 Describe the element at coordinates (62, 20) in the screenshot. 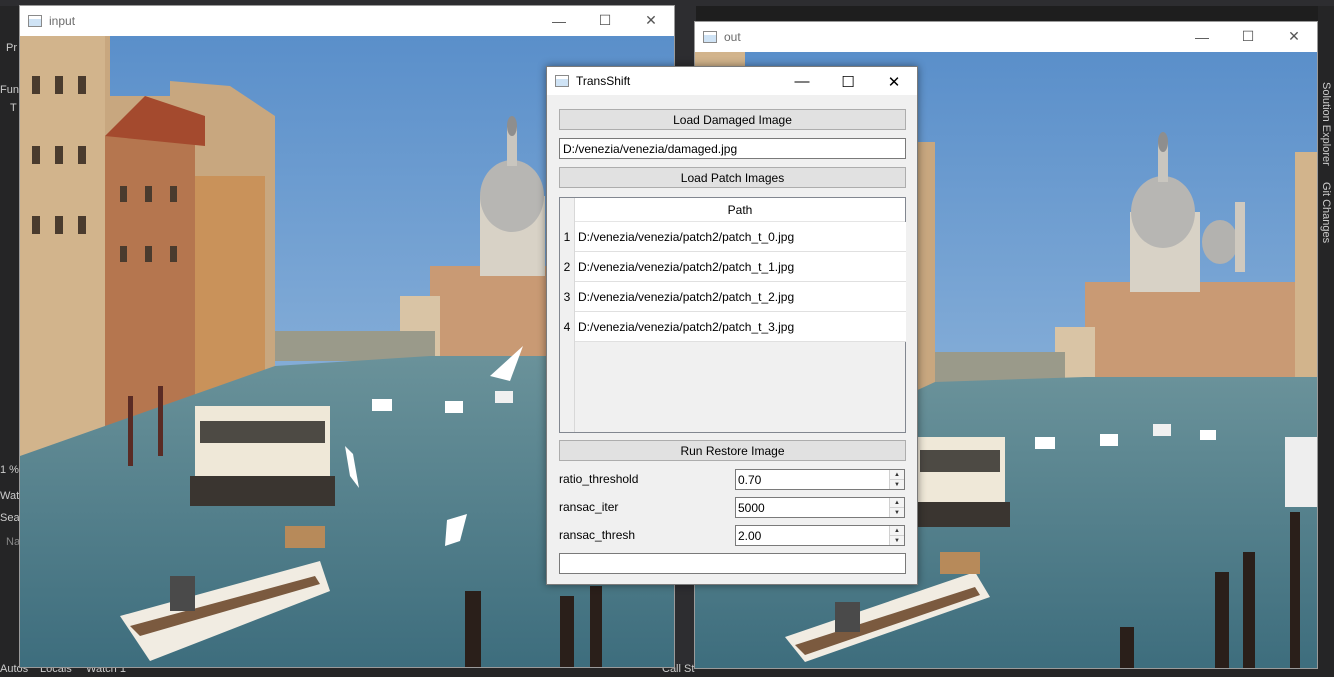

I see `input-window-title: input` at that location.